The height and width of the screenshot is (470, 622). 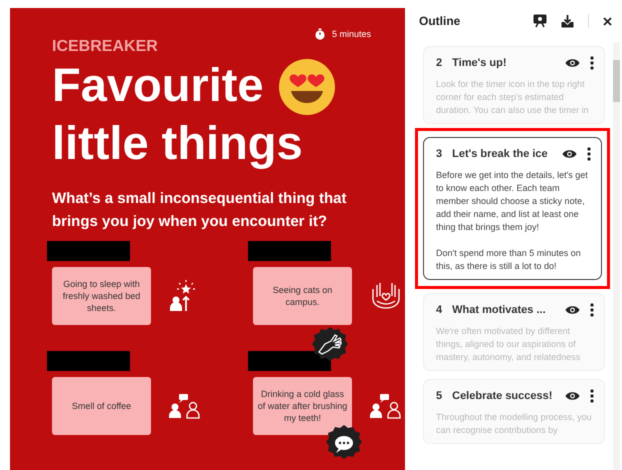 I want to click on slide-title-line: little things, so click(x=177, y=142).